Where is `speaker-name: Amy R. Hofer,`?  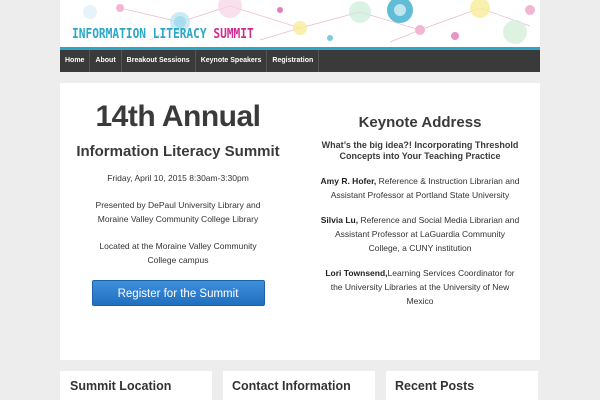 speaker-name: Amy R. Hofer, is located at coordinates (348, 181).